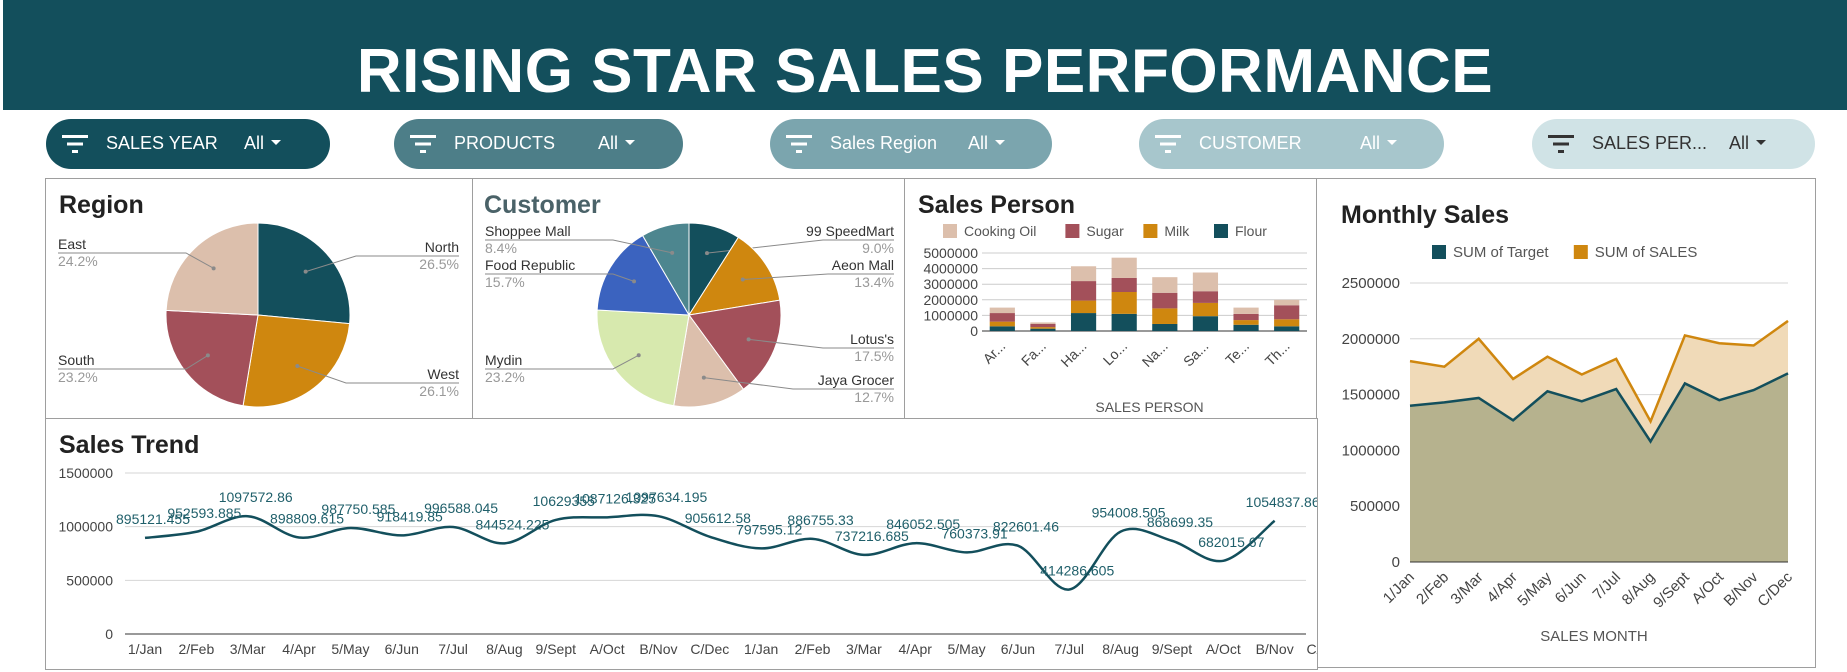  I want to click on dashboard-title: RISING STAR SALES PERFORMANCE, so click(925, 71).